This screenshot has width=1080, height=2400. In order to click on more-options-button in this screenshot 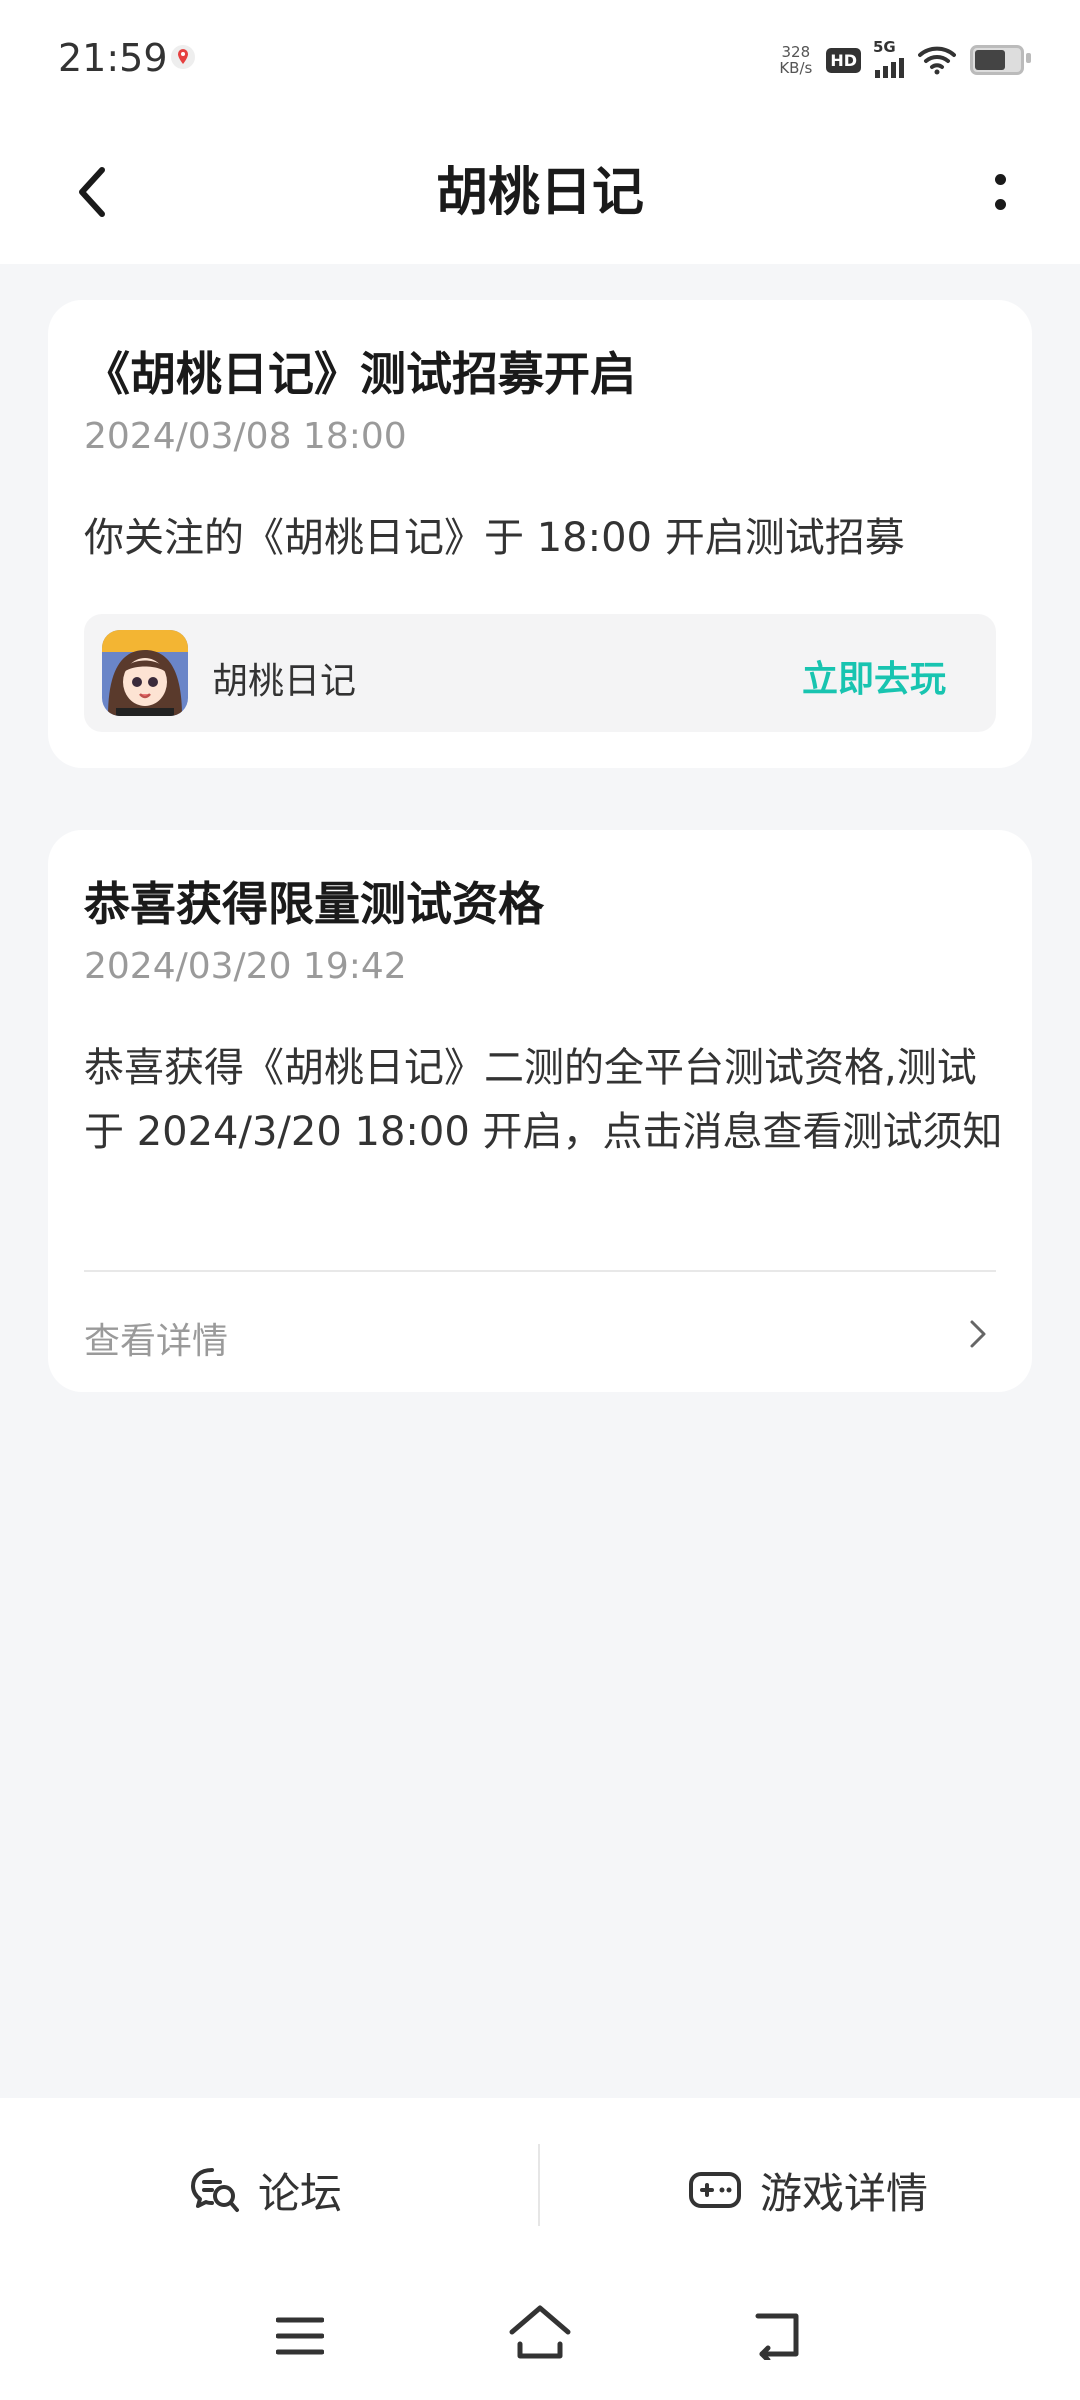, I will do `click(1000, 192)`.